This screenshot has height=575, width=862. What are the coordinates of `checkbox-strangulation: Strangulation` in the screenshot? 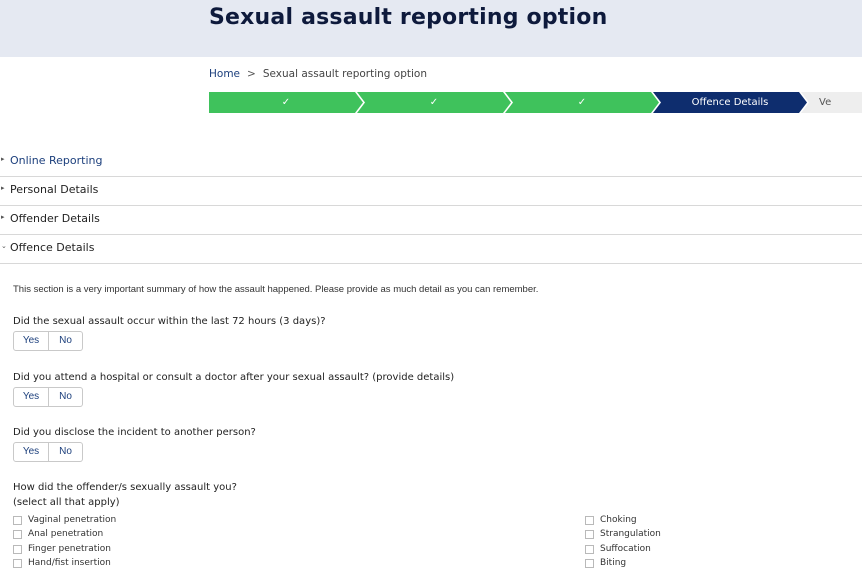 It's located at (623, 534).